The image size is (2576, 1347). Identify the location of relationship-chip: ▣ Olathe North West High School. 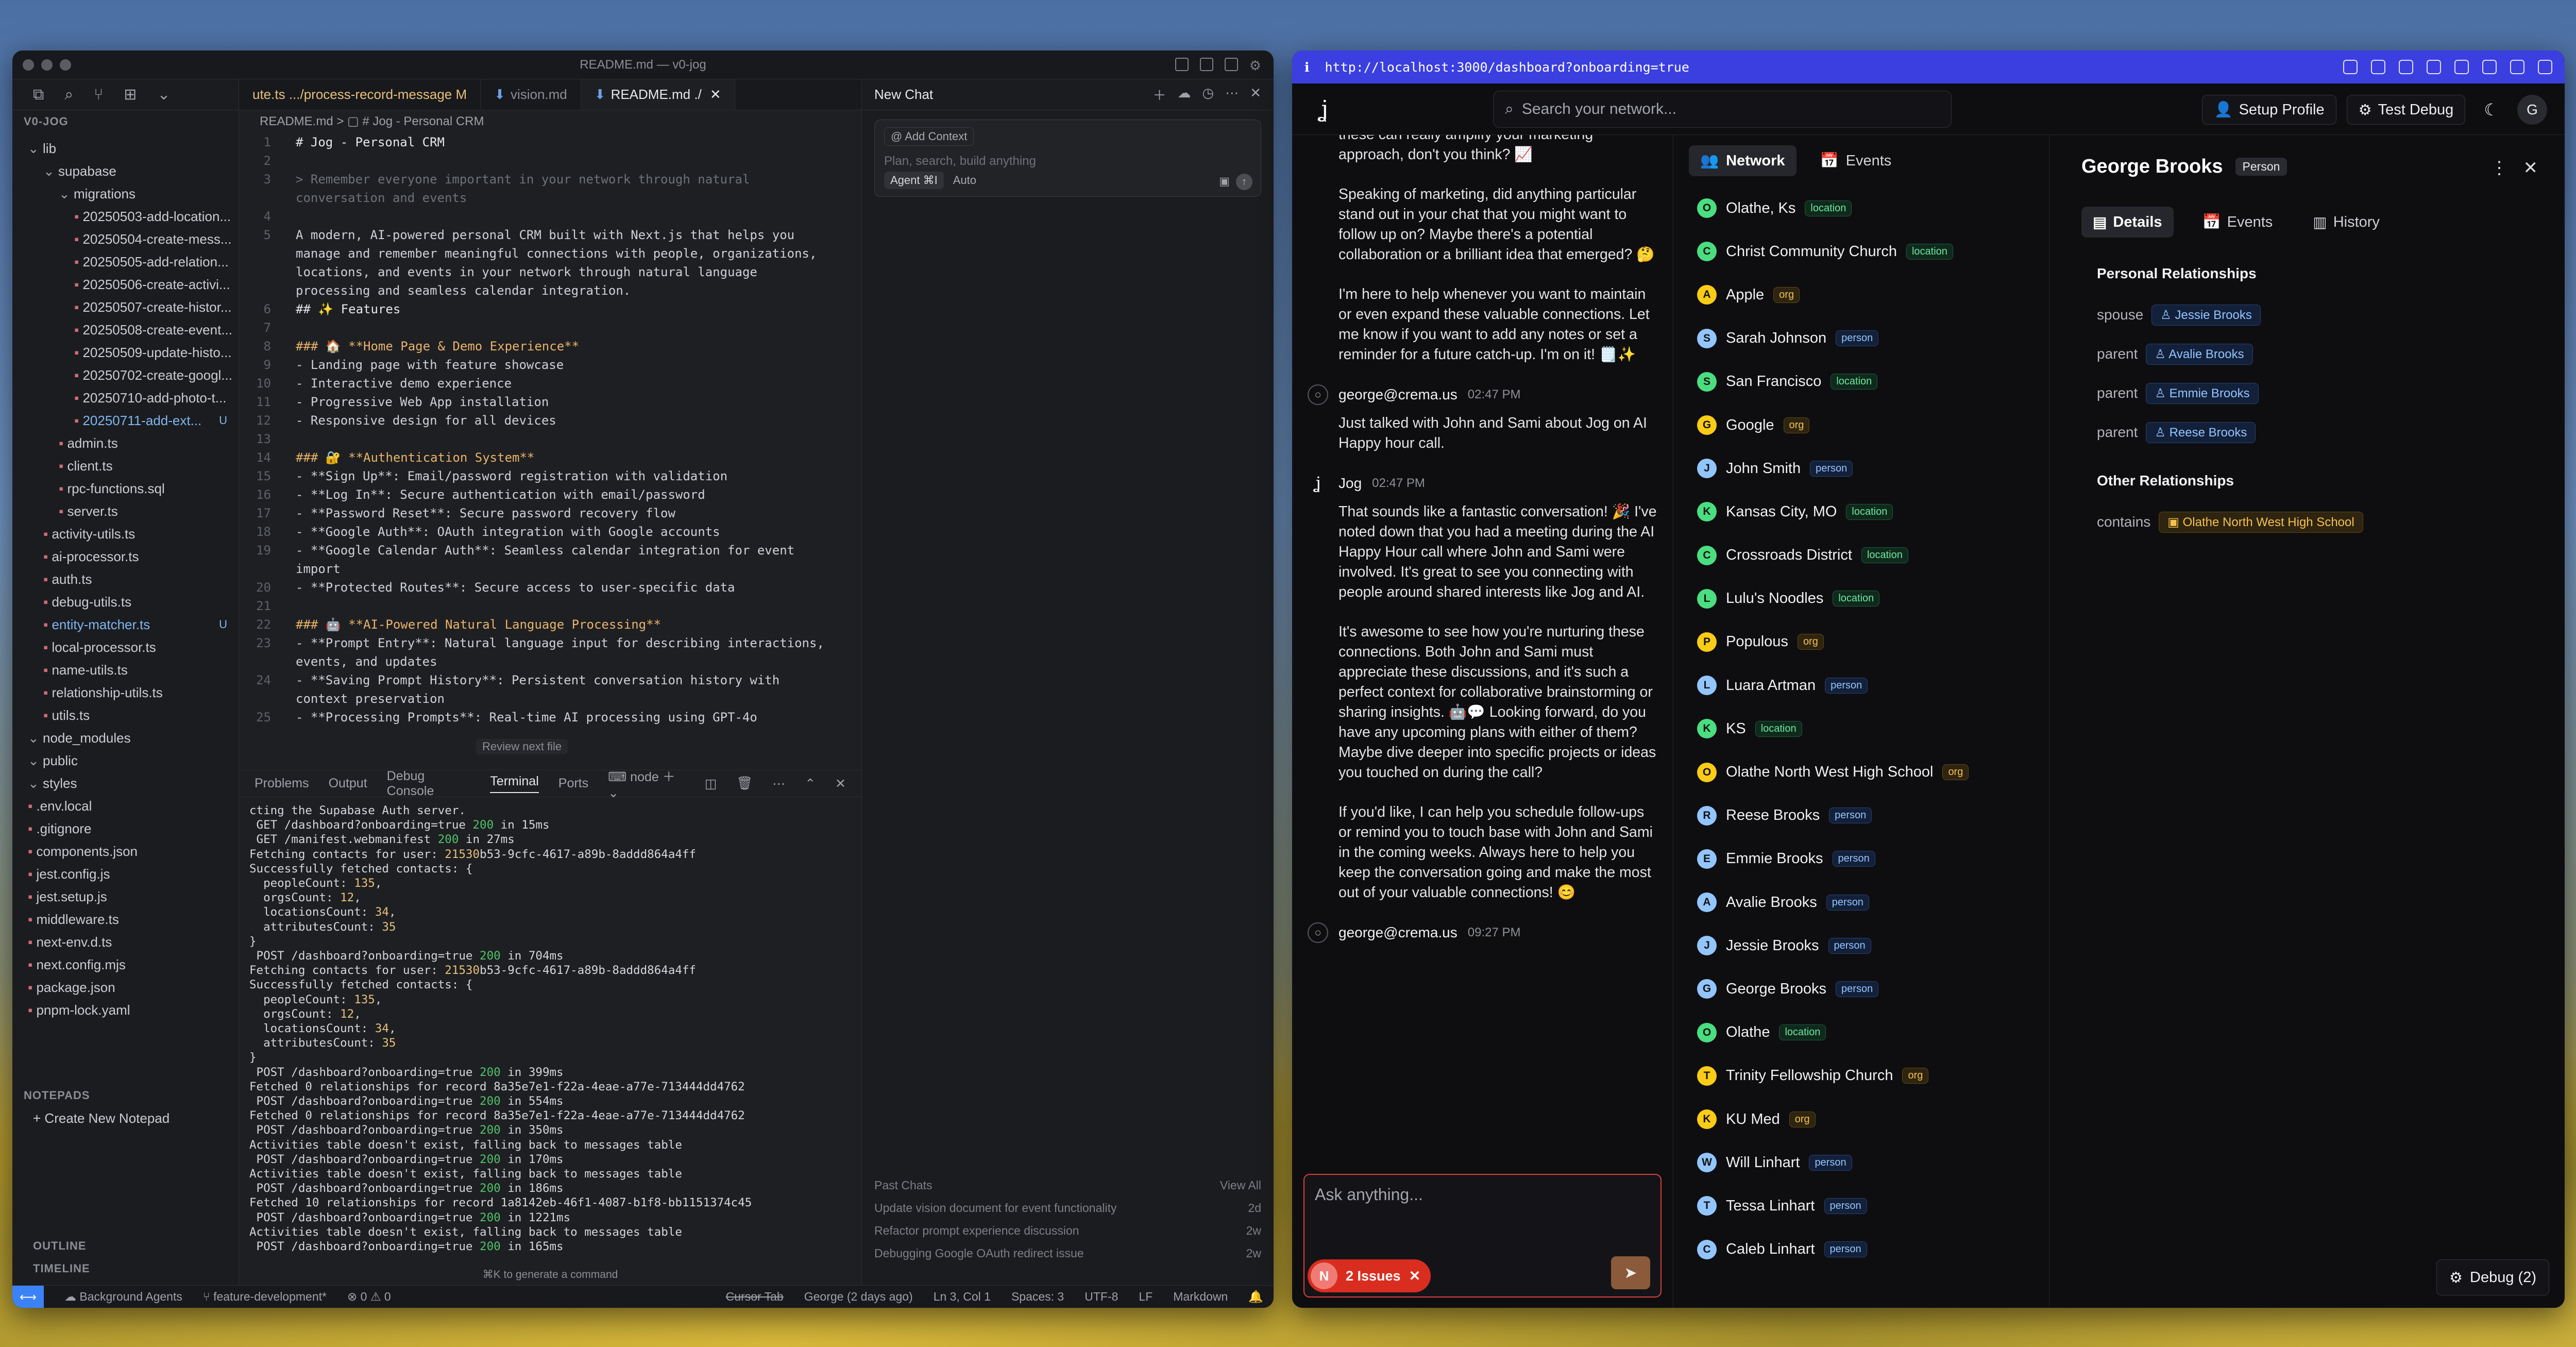
(2261, 522).